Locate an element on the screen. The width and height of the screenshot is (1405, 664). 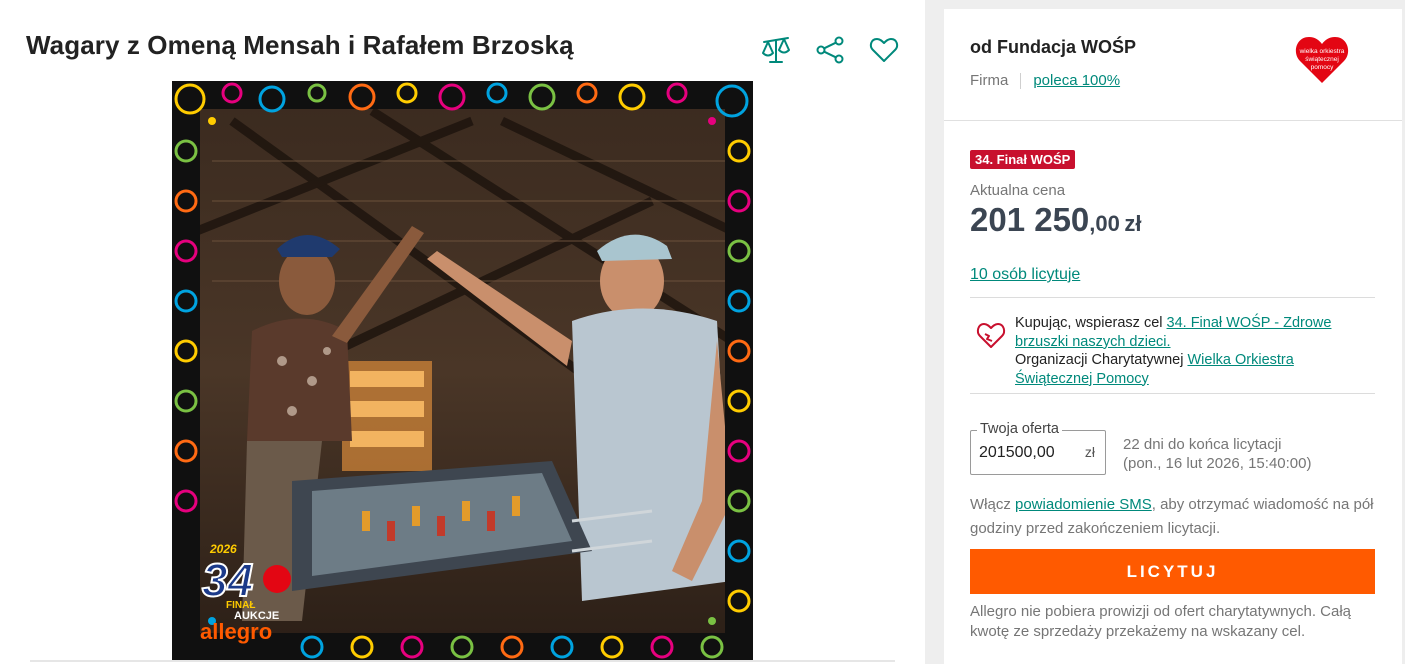
current-price: 201 250,00 zł is located at coordinates (1055, 220).